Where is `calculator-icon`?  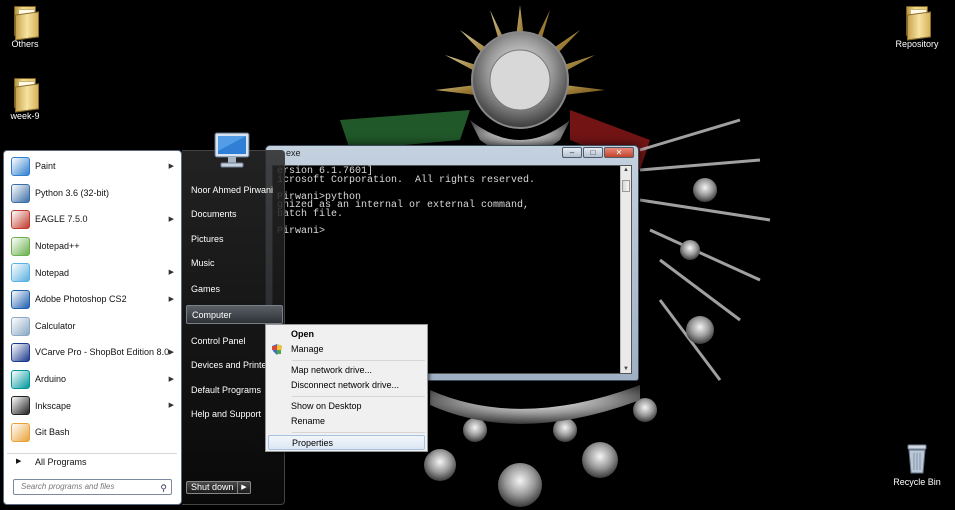
calculator-icon is located at coordinates (20, 326).